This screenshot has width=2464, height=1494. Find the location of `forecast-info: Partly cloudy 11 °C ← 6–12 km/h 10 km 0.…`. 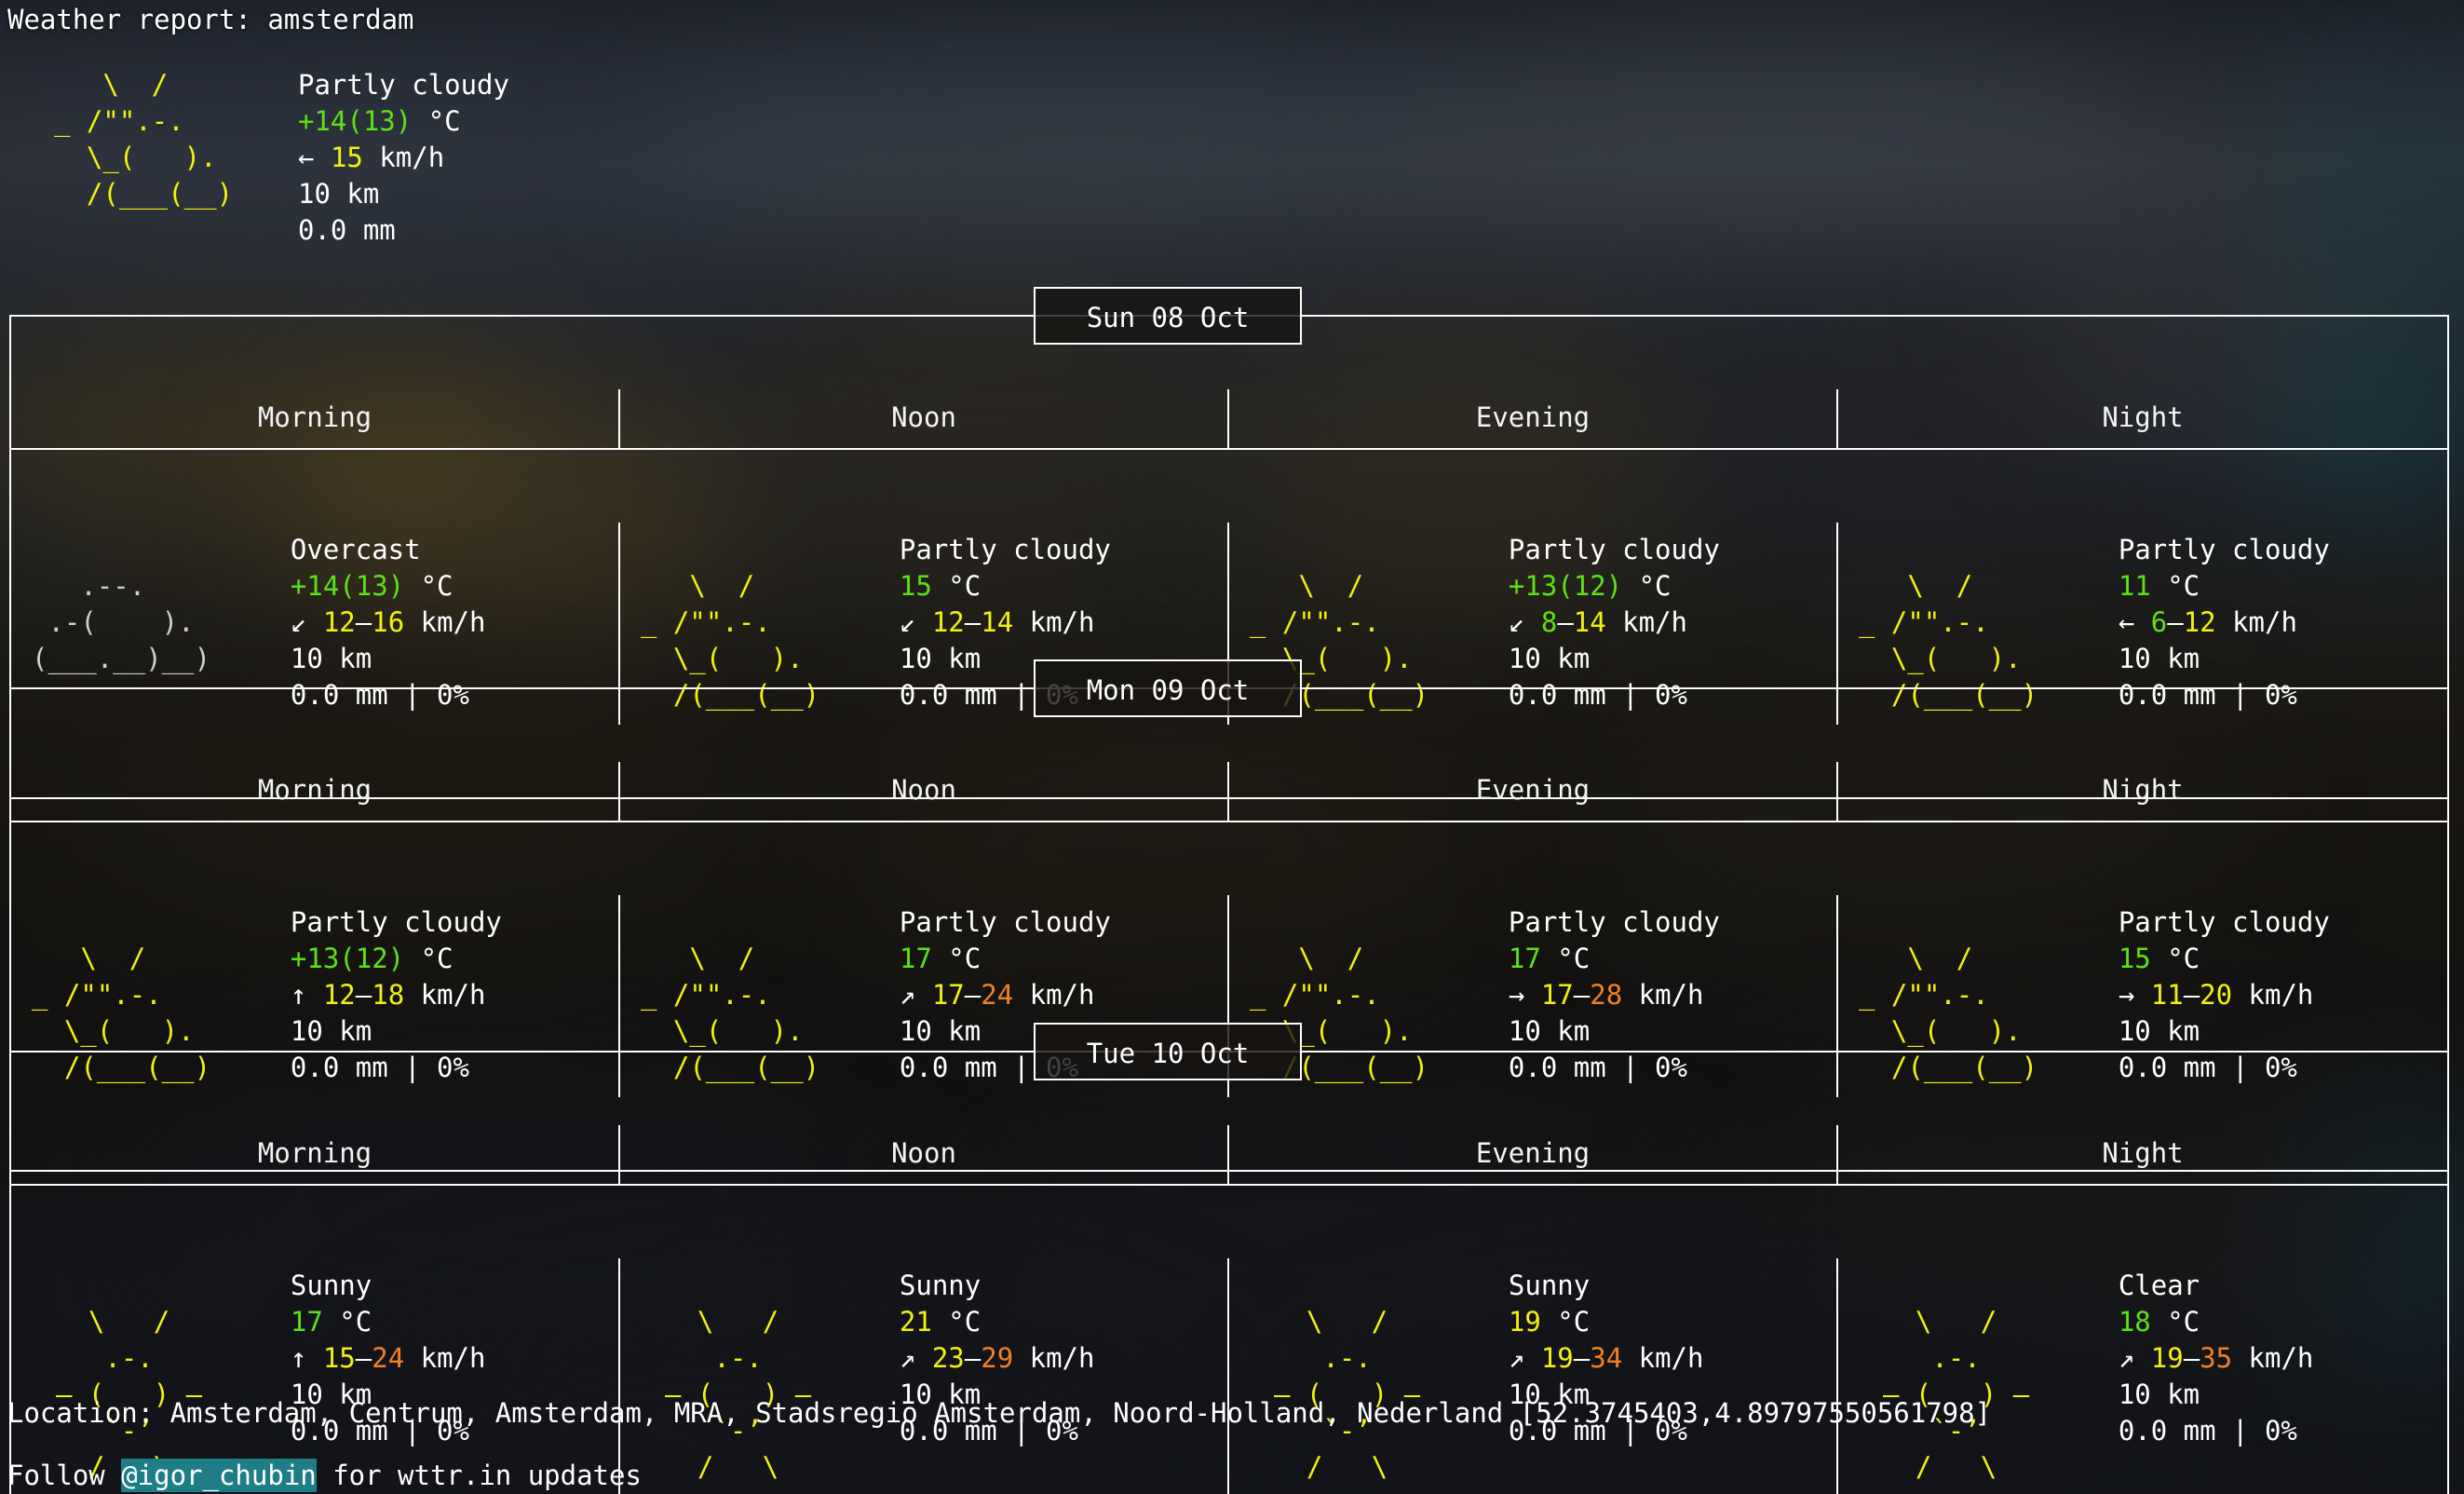

forecast-info: Partly cloudy 11 °C ← 6–12 km/h 10 km 0.… is located at coordinates (2224, 622).